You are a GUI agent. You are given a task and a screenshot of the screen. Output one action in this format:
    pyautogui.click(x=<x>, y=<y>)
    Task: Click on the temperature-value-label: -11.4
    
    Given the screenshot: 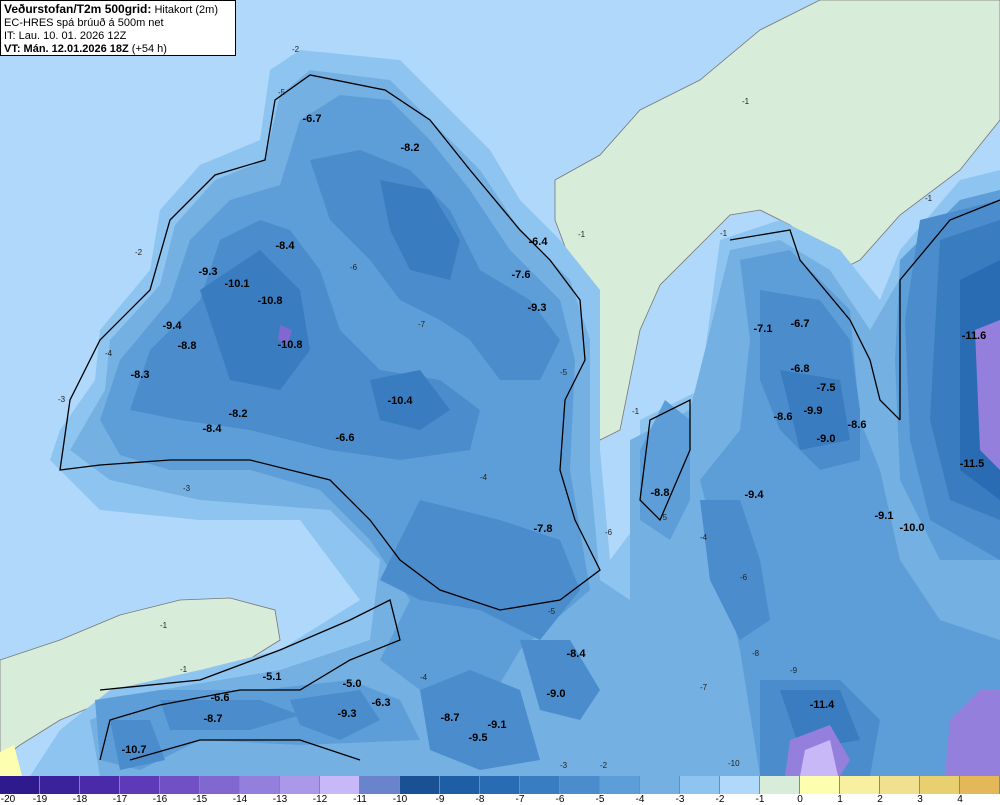 What is the action you would take?
    pyautogui.click(x=822, y=705)
    